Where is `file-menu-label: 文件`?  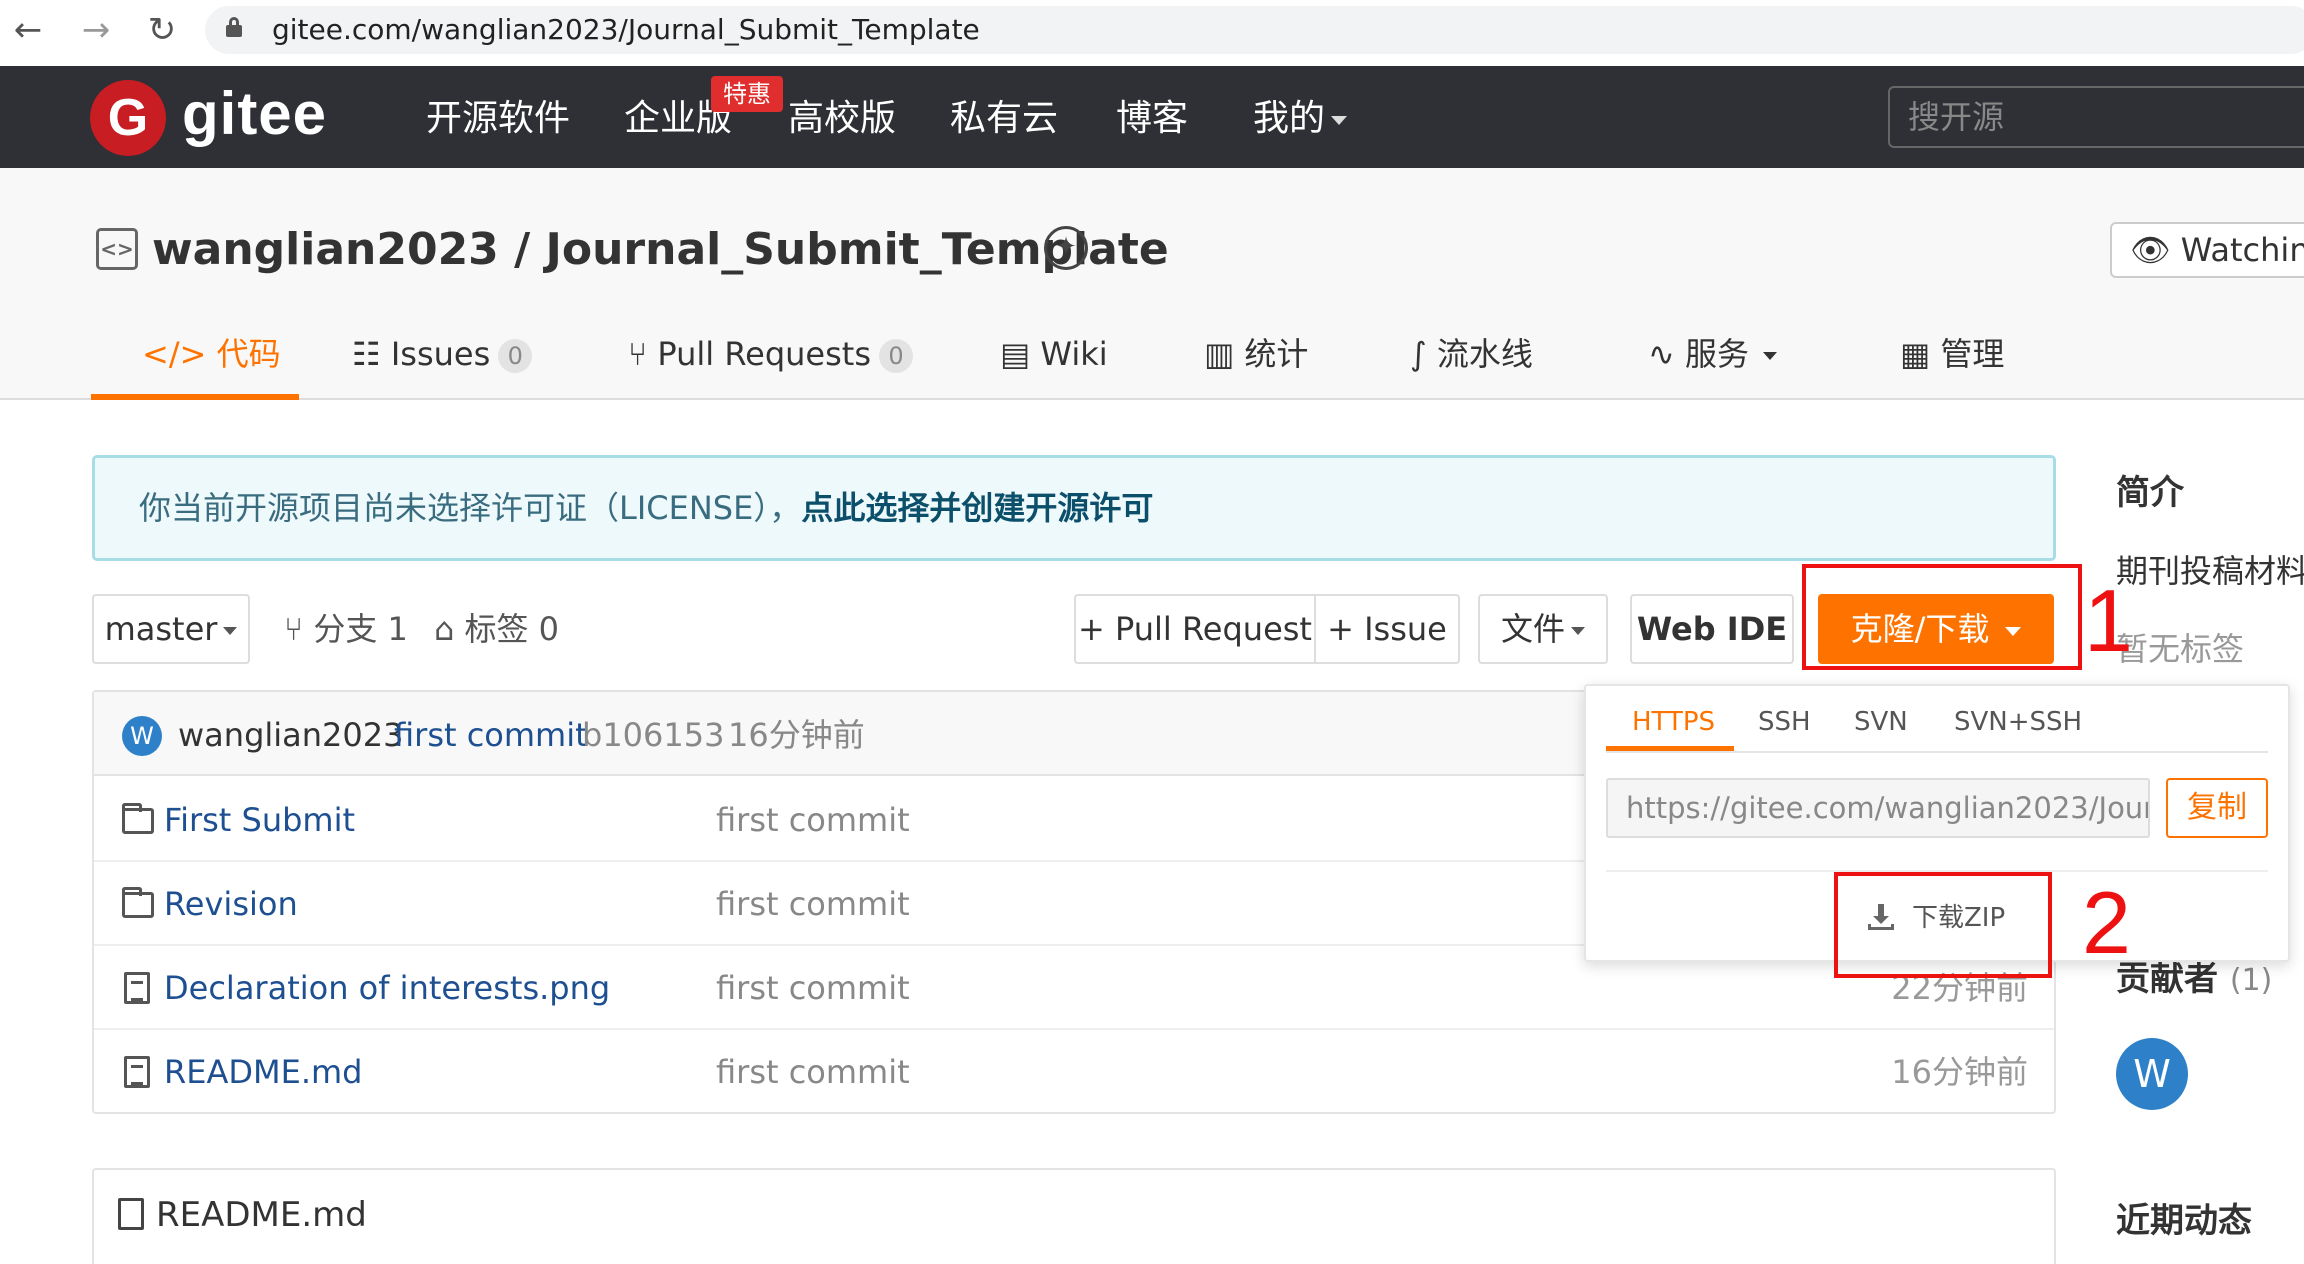
file-menu-label: 文件 is located at coordinates (1532, 629).